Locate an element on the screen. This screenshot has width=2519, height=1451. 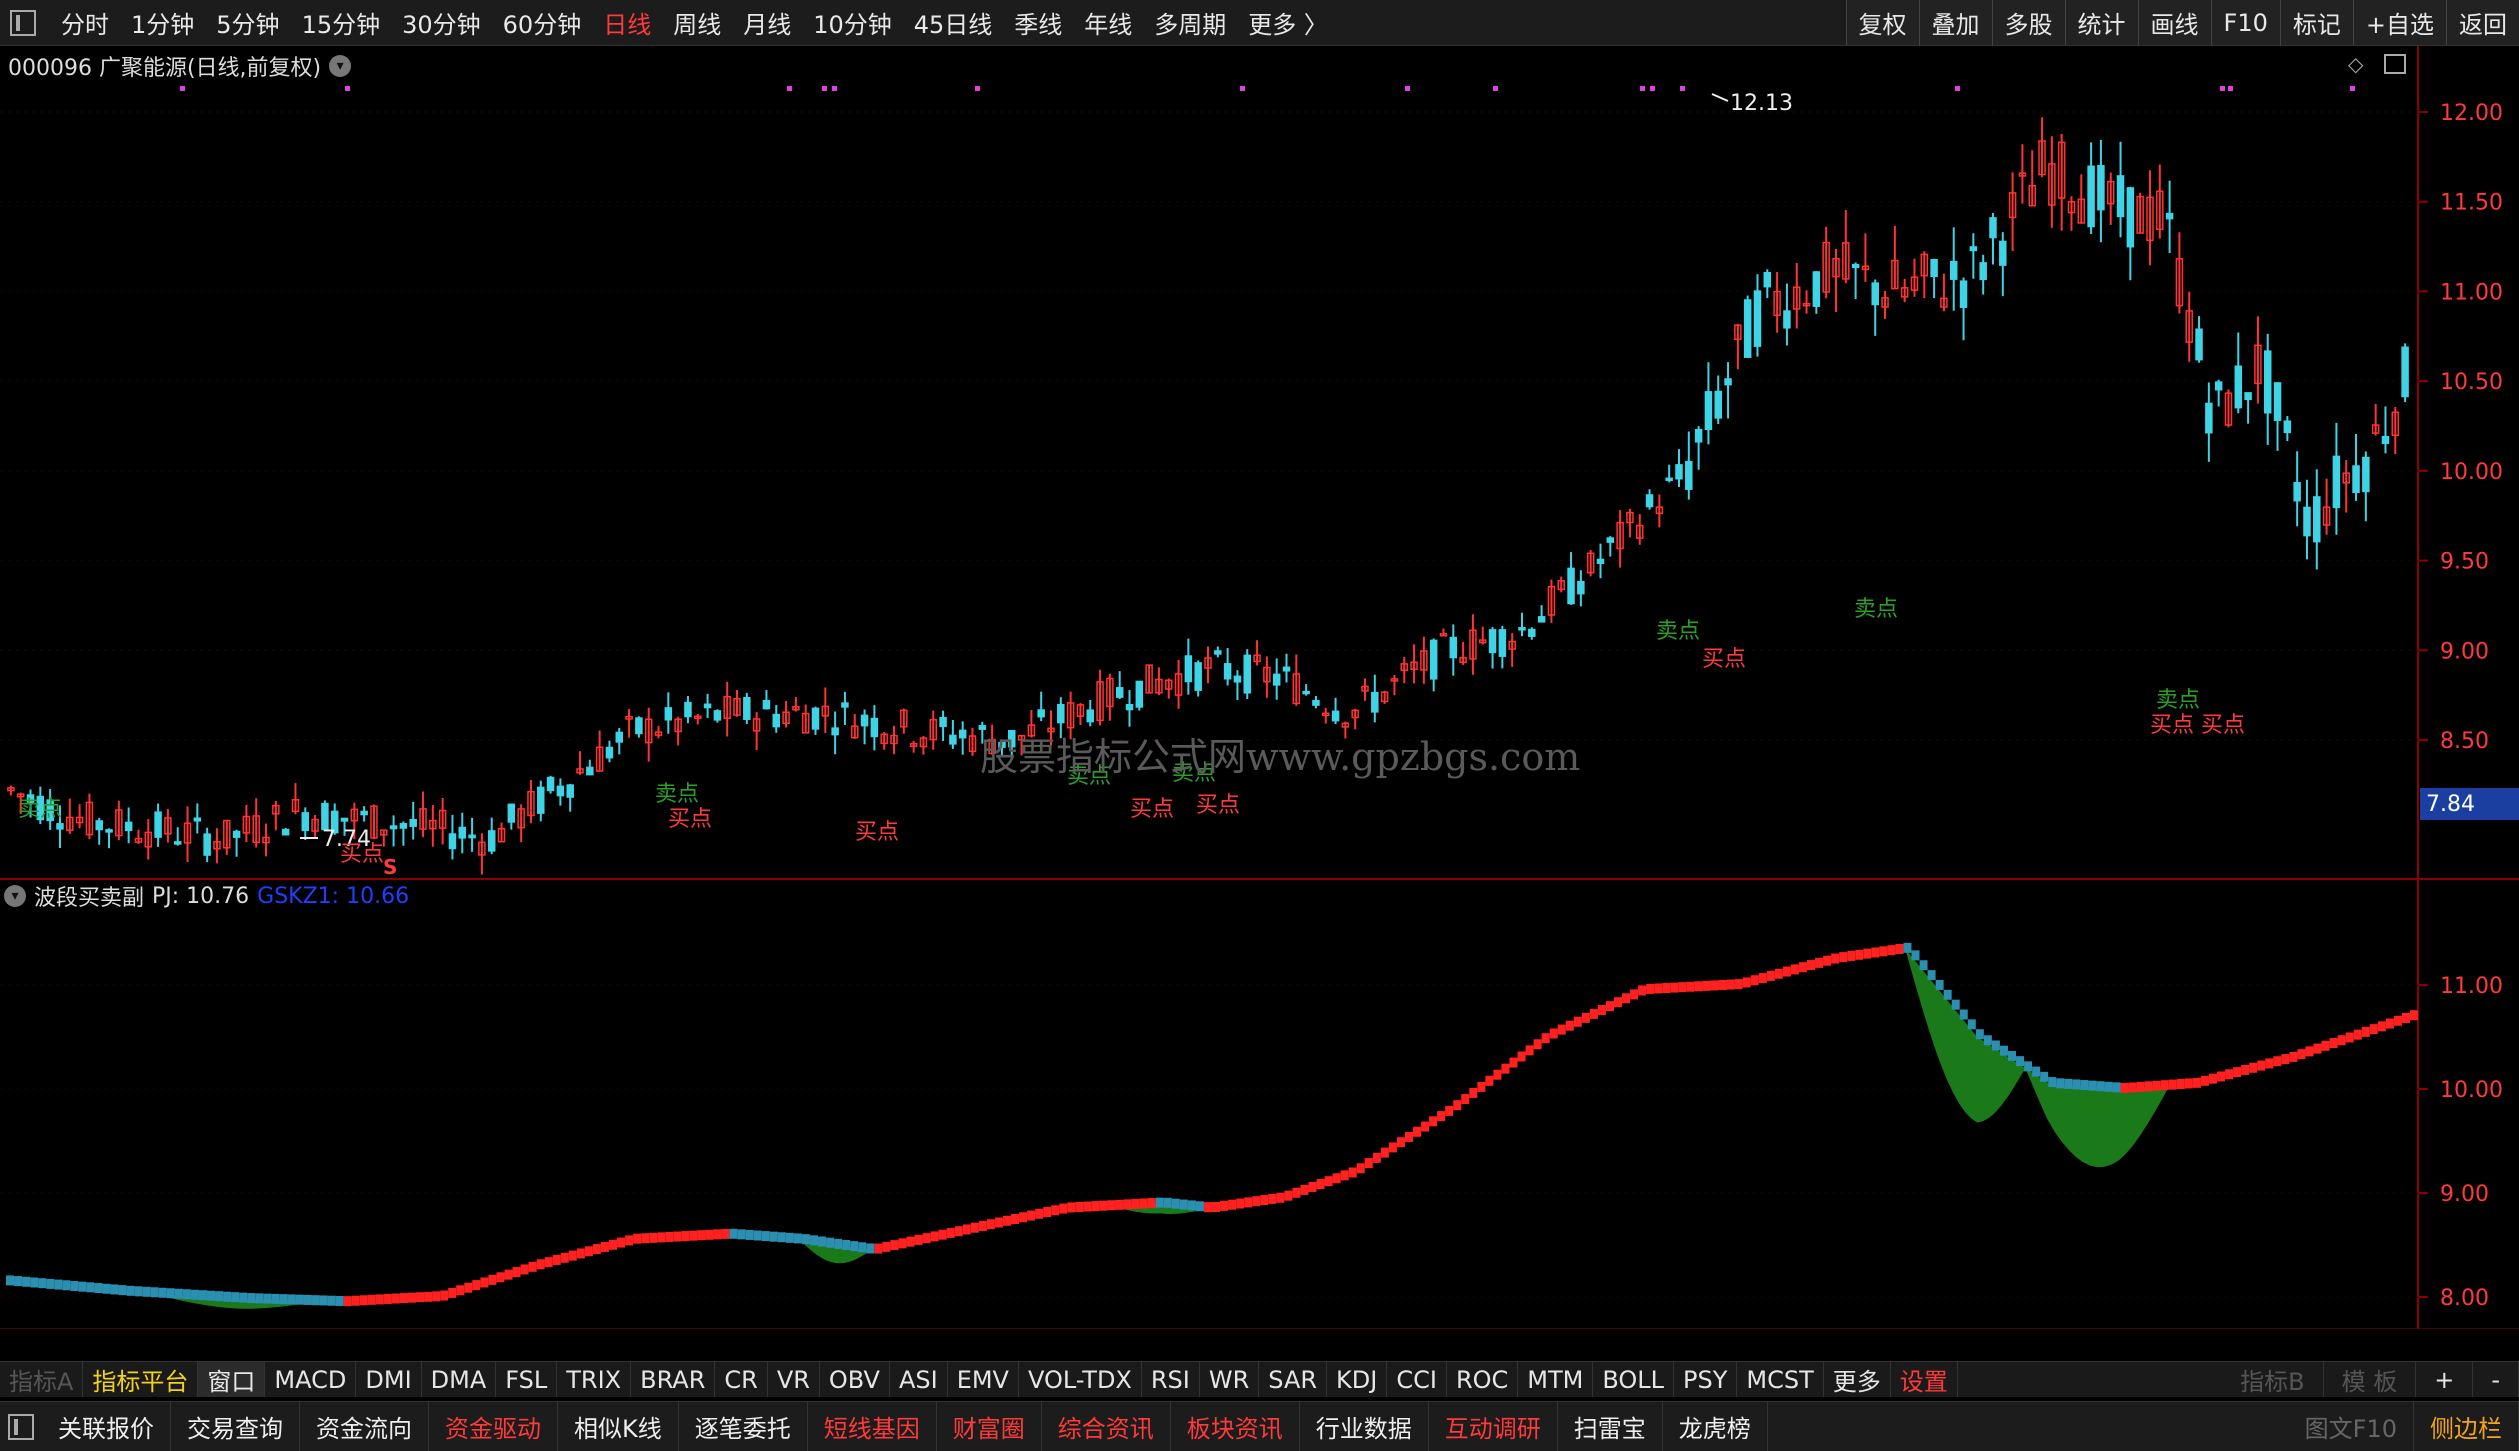
toolbar-button-7: +自选 is located at coordinates (2399, 22).